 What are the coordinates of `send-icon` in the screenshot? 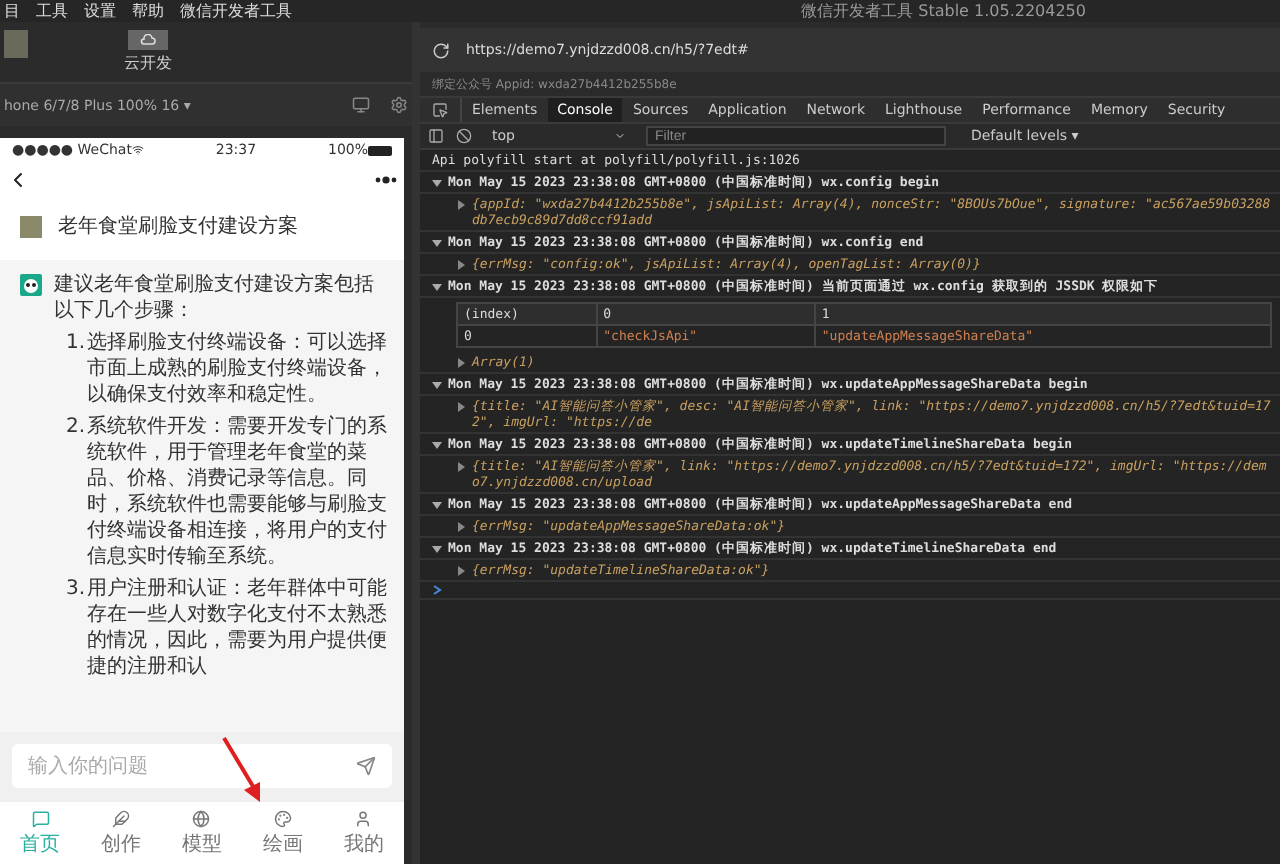 It's located at (366, 766).